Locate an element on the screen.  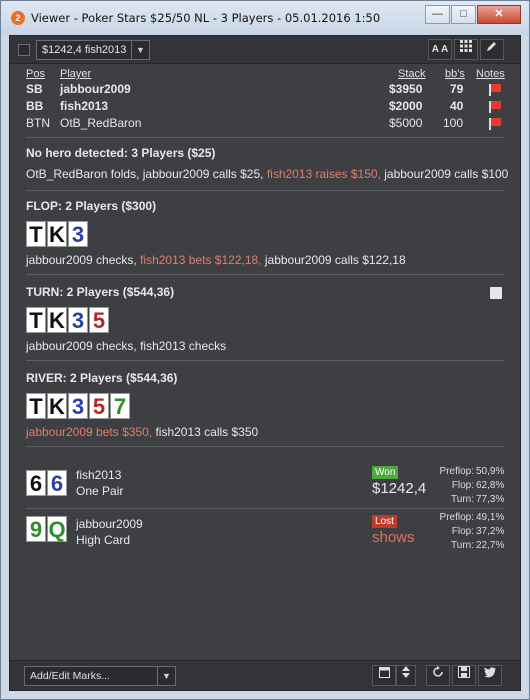
hole-card: Q is located at coordinates (57, 529).